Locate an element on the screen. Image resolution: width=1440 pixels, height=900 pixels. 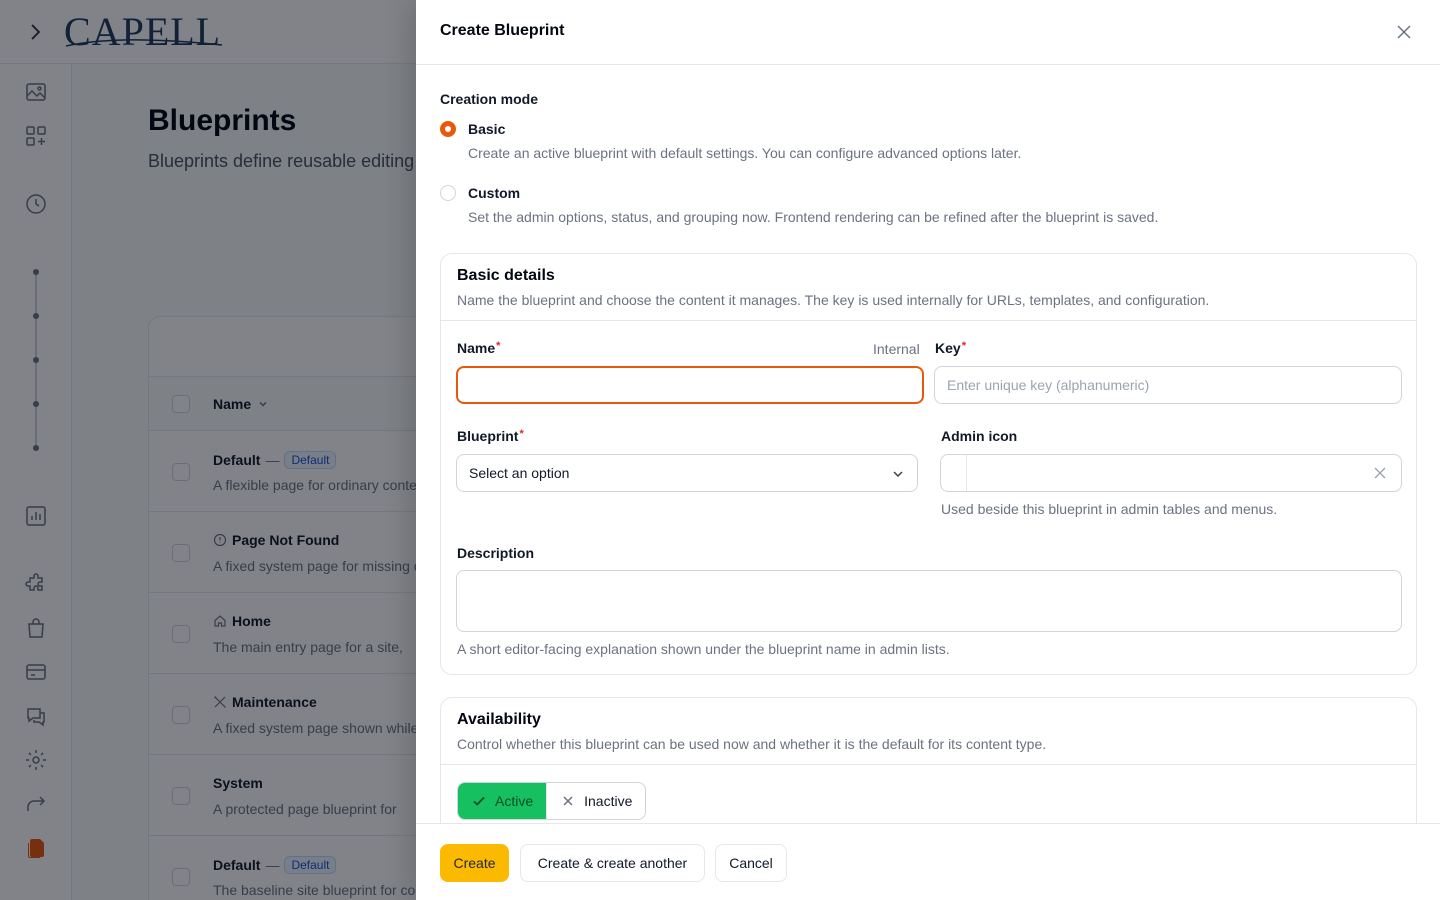
active-toggle: Active is located at coordinates (502, 801).